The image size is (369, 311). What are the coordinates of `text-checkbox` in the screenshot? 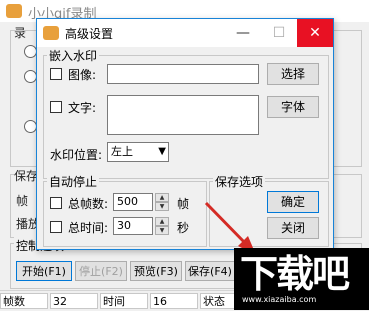 It's located at (56, 107).